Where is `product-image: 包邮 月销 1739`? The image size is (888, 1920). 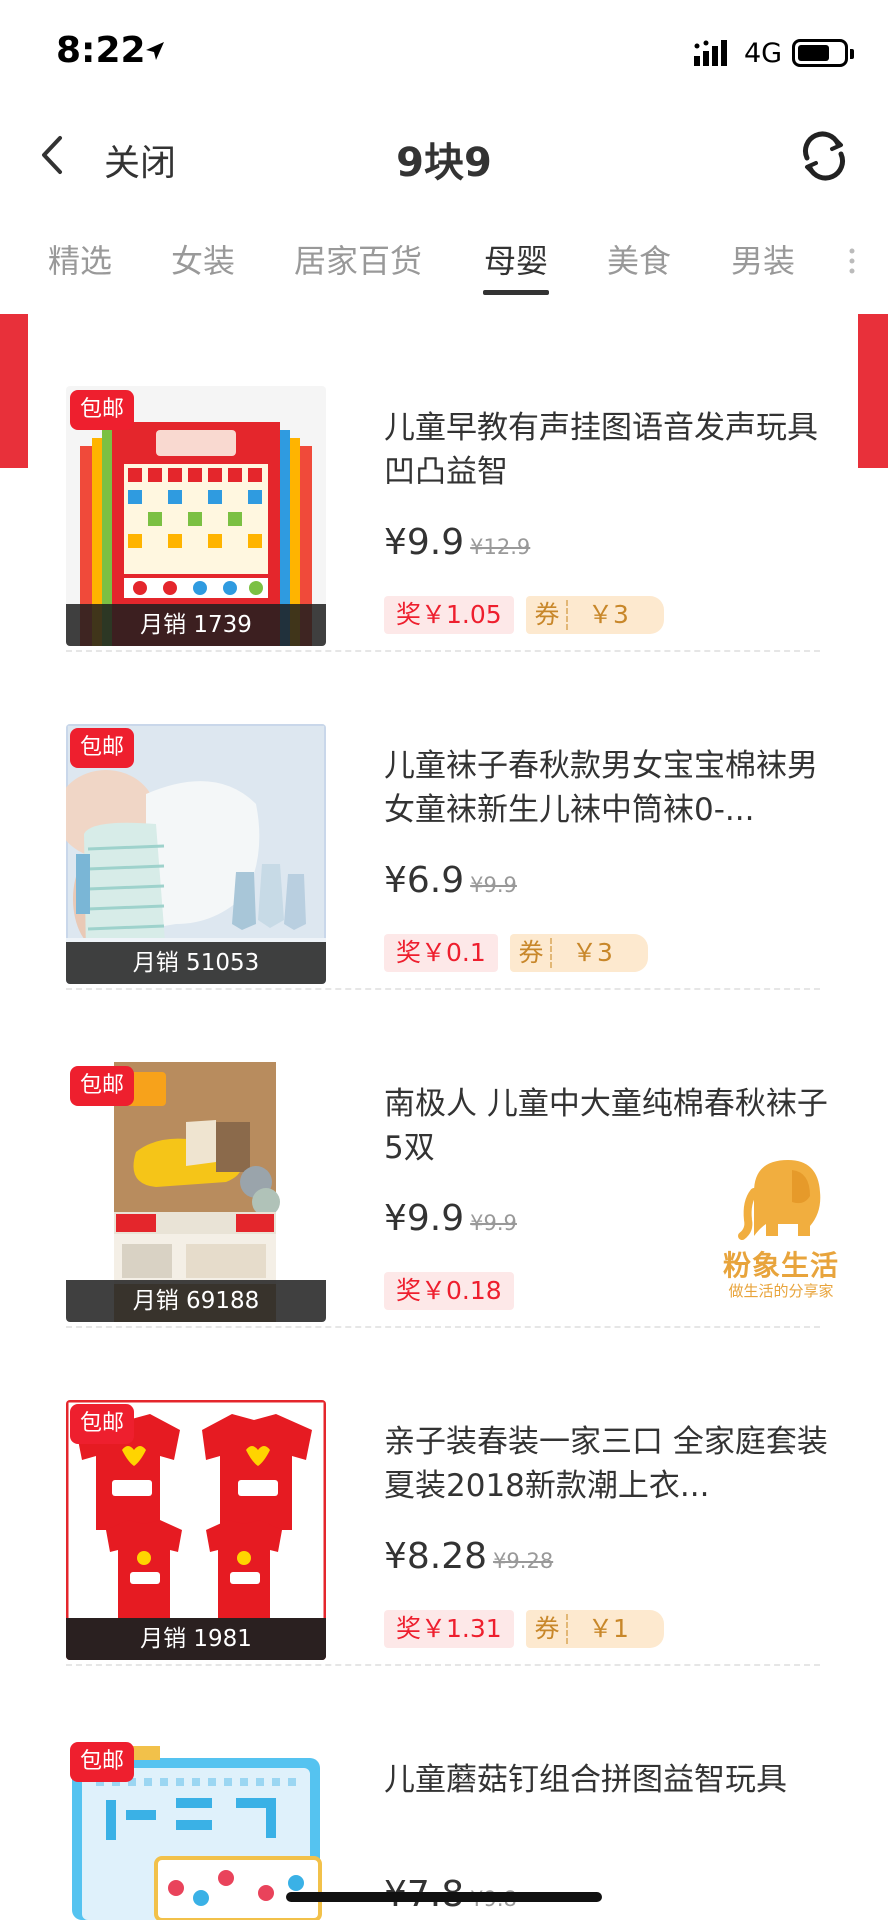 product-image: 包邮 月销 1739 is located at coordinates (196, 516).